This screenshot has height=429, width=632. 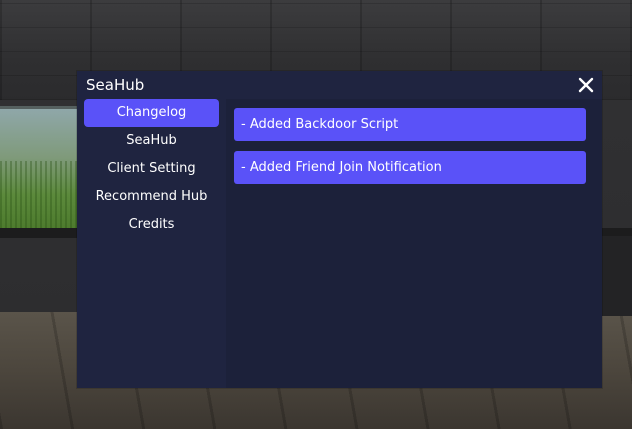 What do you see at coordinates (410, 167) in the screenshot?
I see `changelog-entry: - Added Friend Join Notification` at bounding box center [410, 167].